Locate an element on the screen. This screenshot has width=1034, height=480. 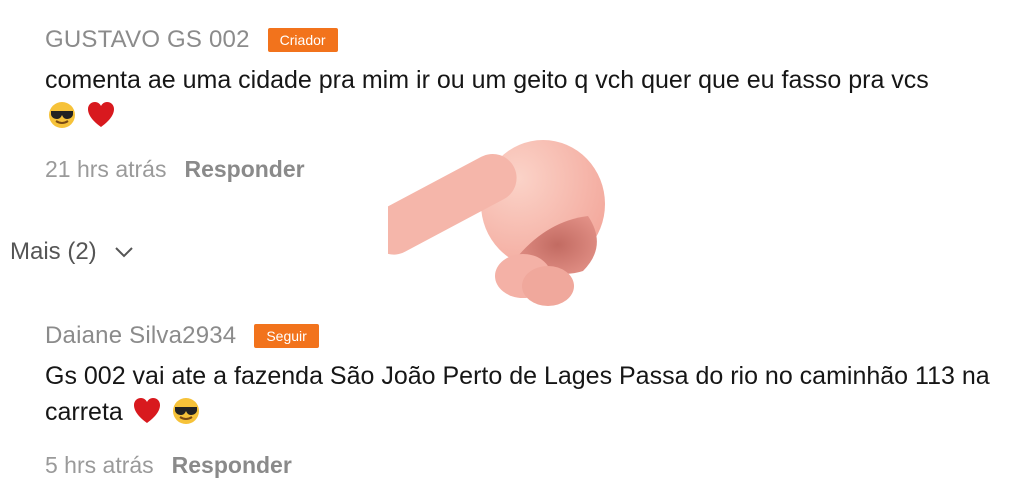
username: GUSTAVO GS 002 is located at coordinates (147, 40).